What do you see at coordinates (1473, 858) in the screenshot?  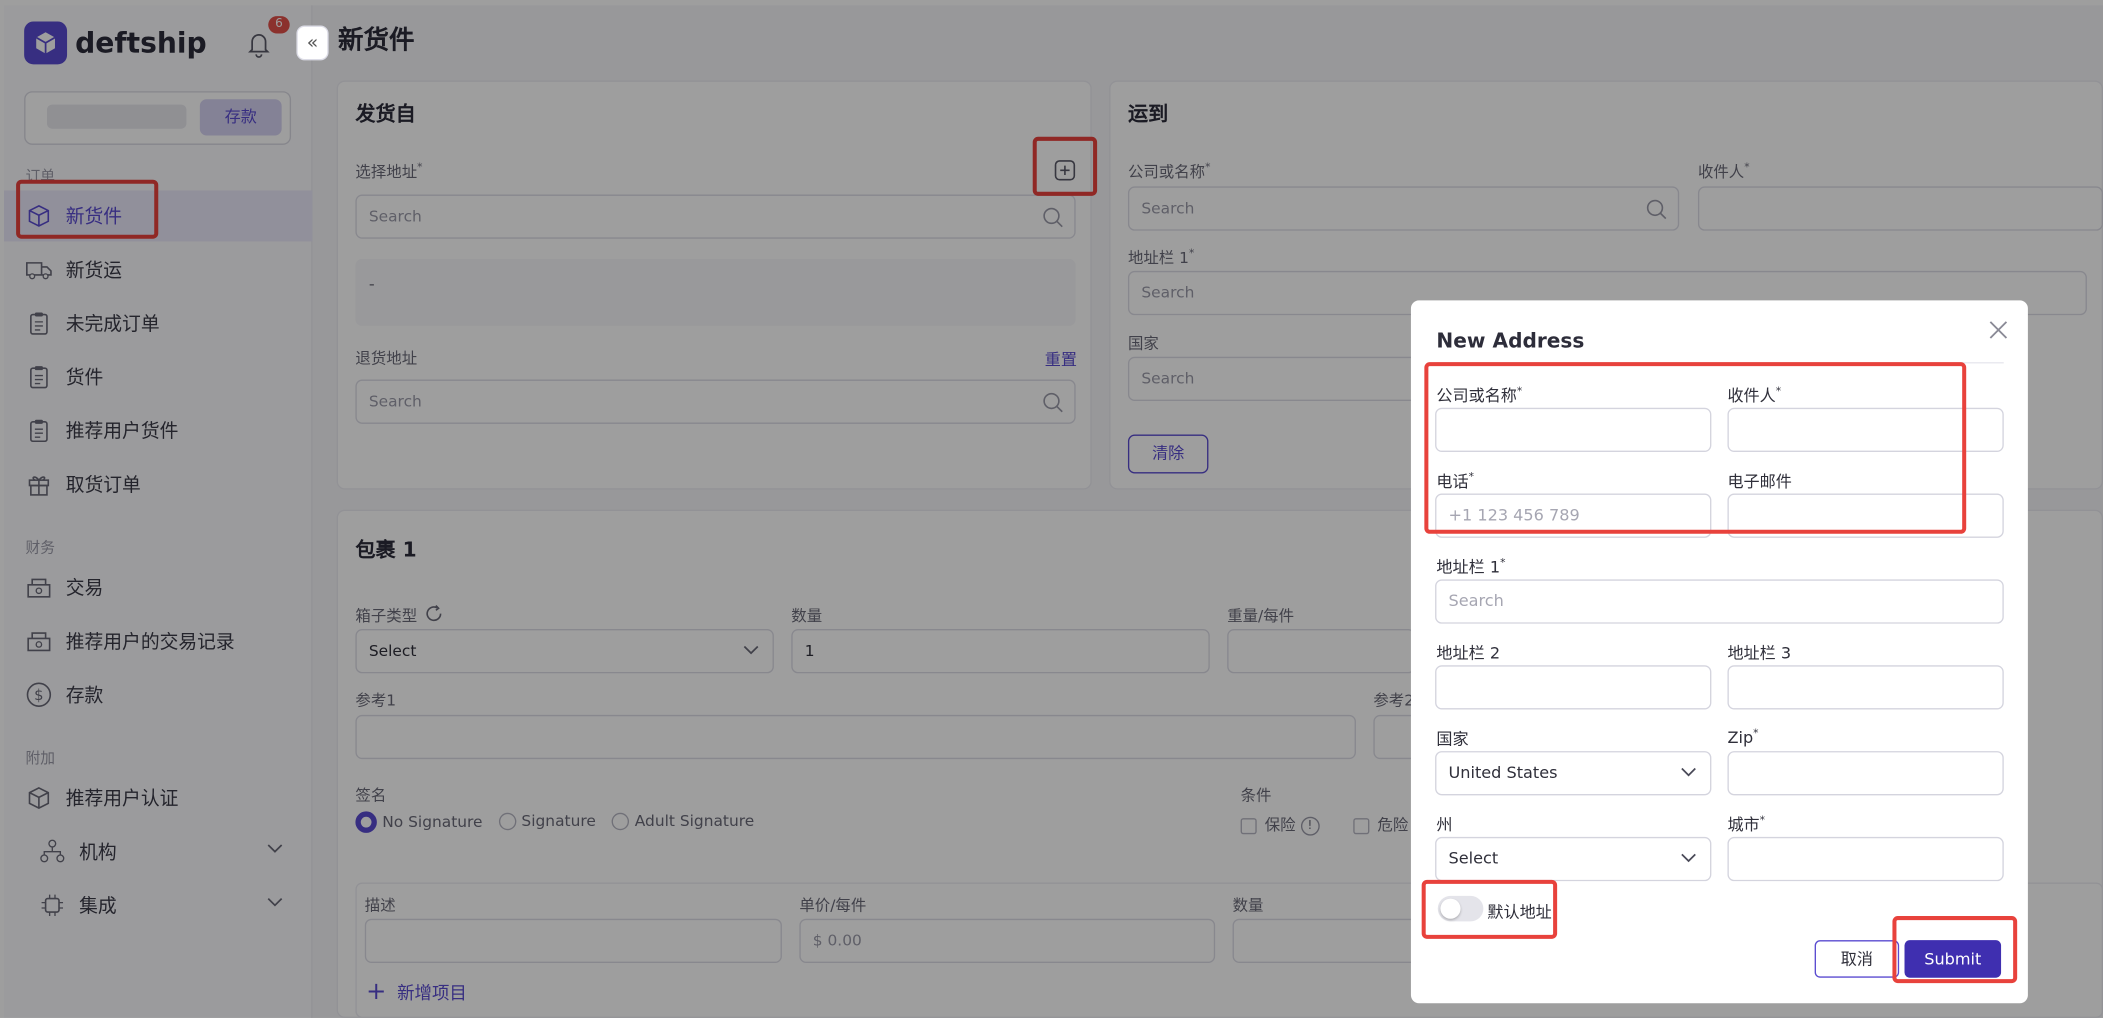 I see `state-value: Select` at bounding box center [1473, 858].